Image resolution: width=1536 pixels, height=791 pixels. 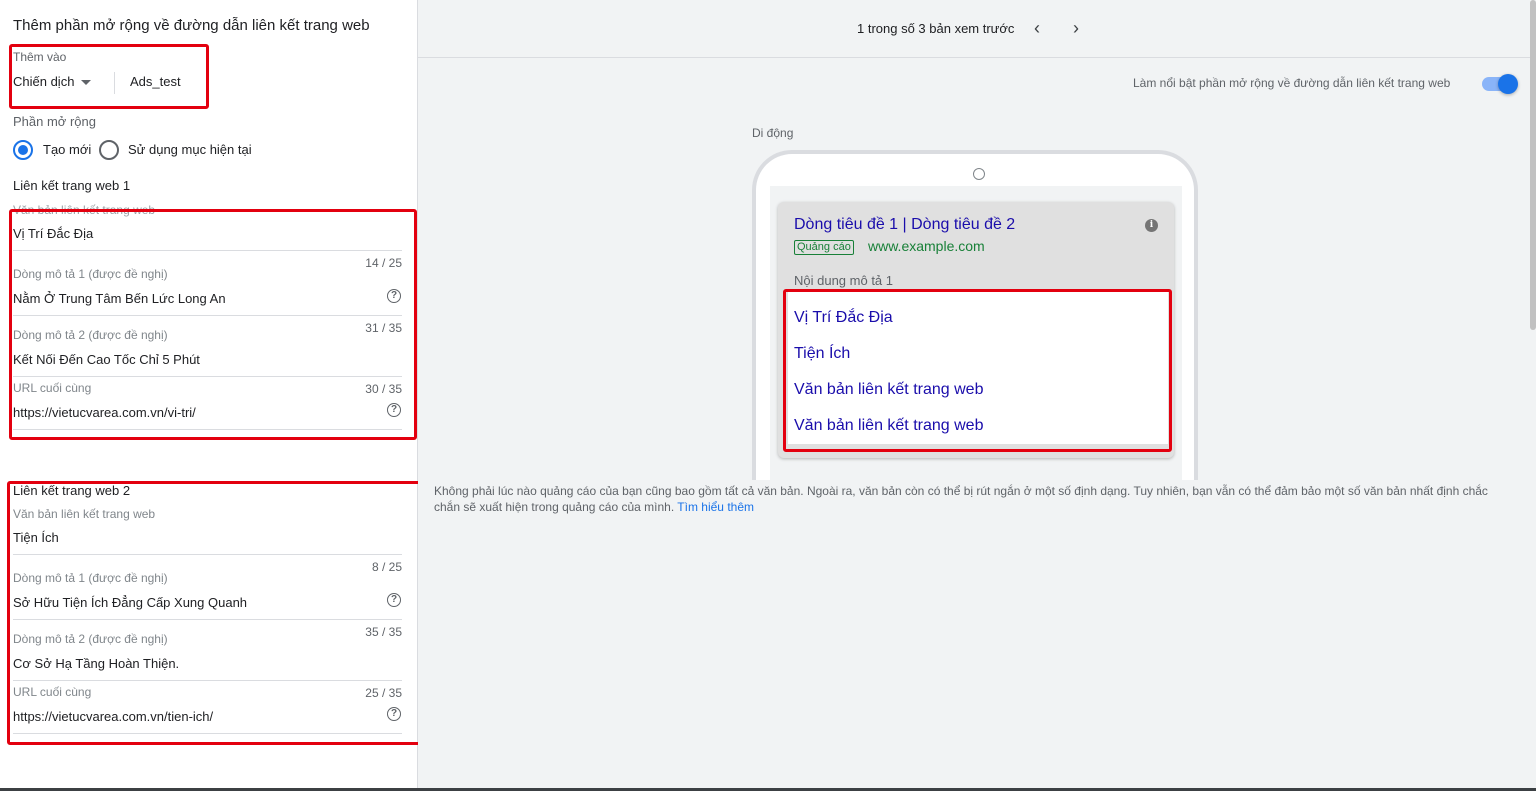 I want to click on sitelink-1-url-label: URL cuối cùng, so click(x=52, y=388).